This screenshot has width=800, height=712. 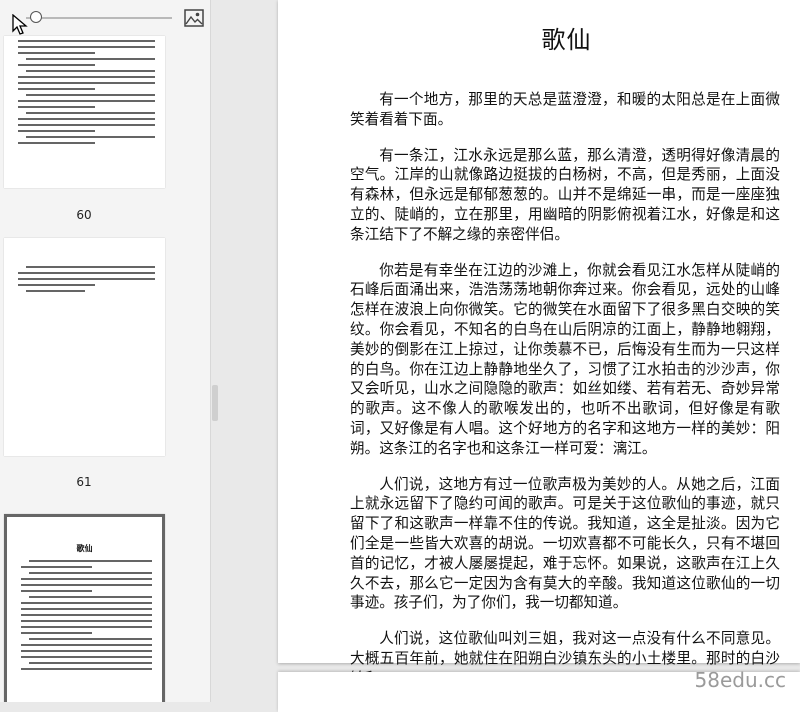 I want to click on image-icon, so click(x=194, y=18).